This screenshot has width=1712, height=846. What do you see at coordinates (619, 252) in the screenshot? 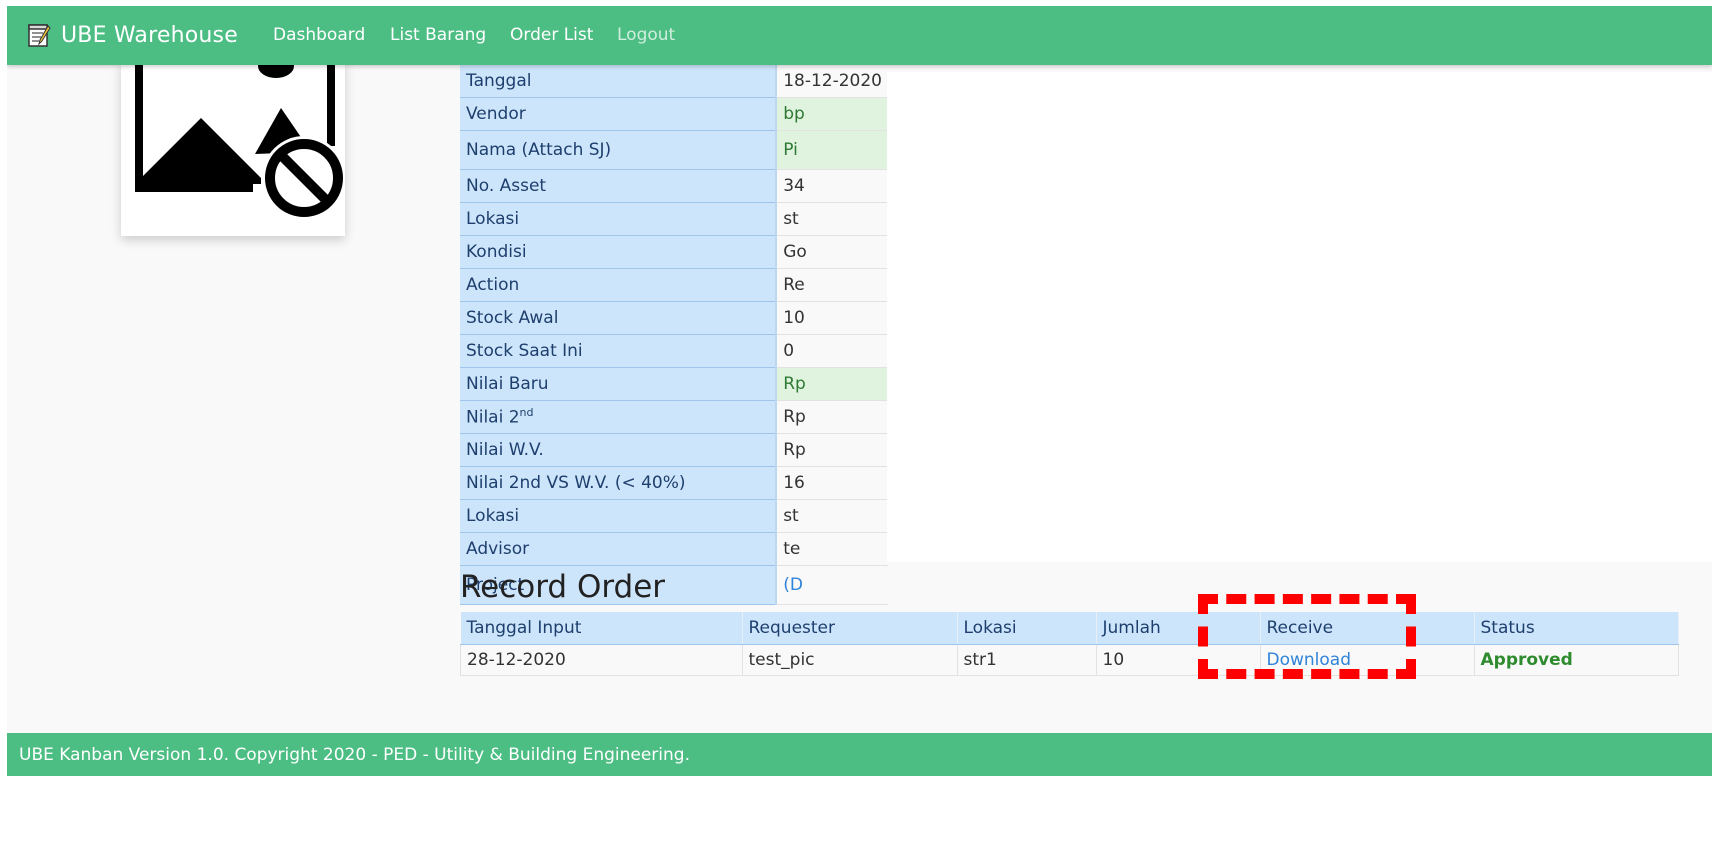
I see `detail-label: Kondisi` at bounding box center [619, 252].